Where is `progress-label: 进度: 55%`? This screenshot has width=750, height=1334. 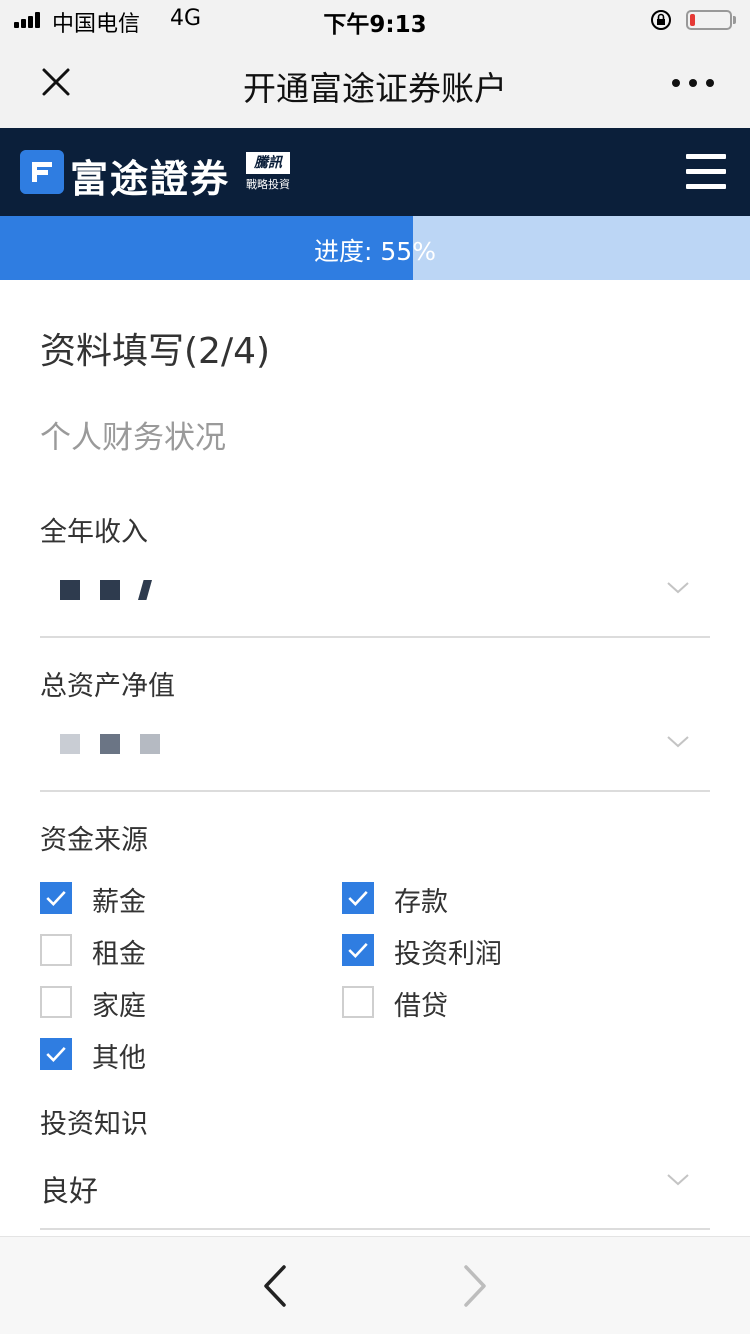
progress-label: 进度: 55% is located at coordinates (375, 251).